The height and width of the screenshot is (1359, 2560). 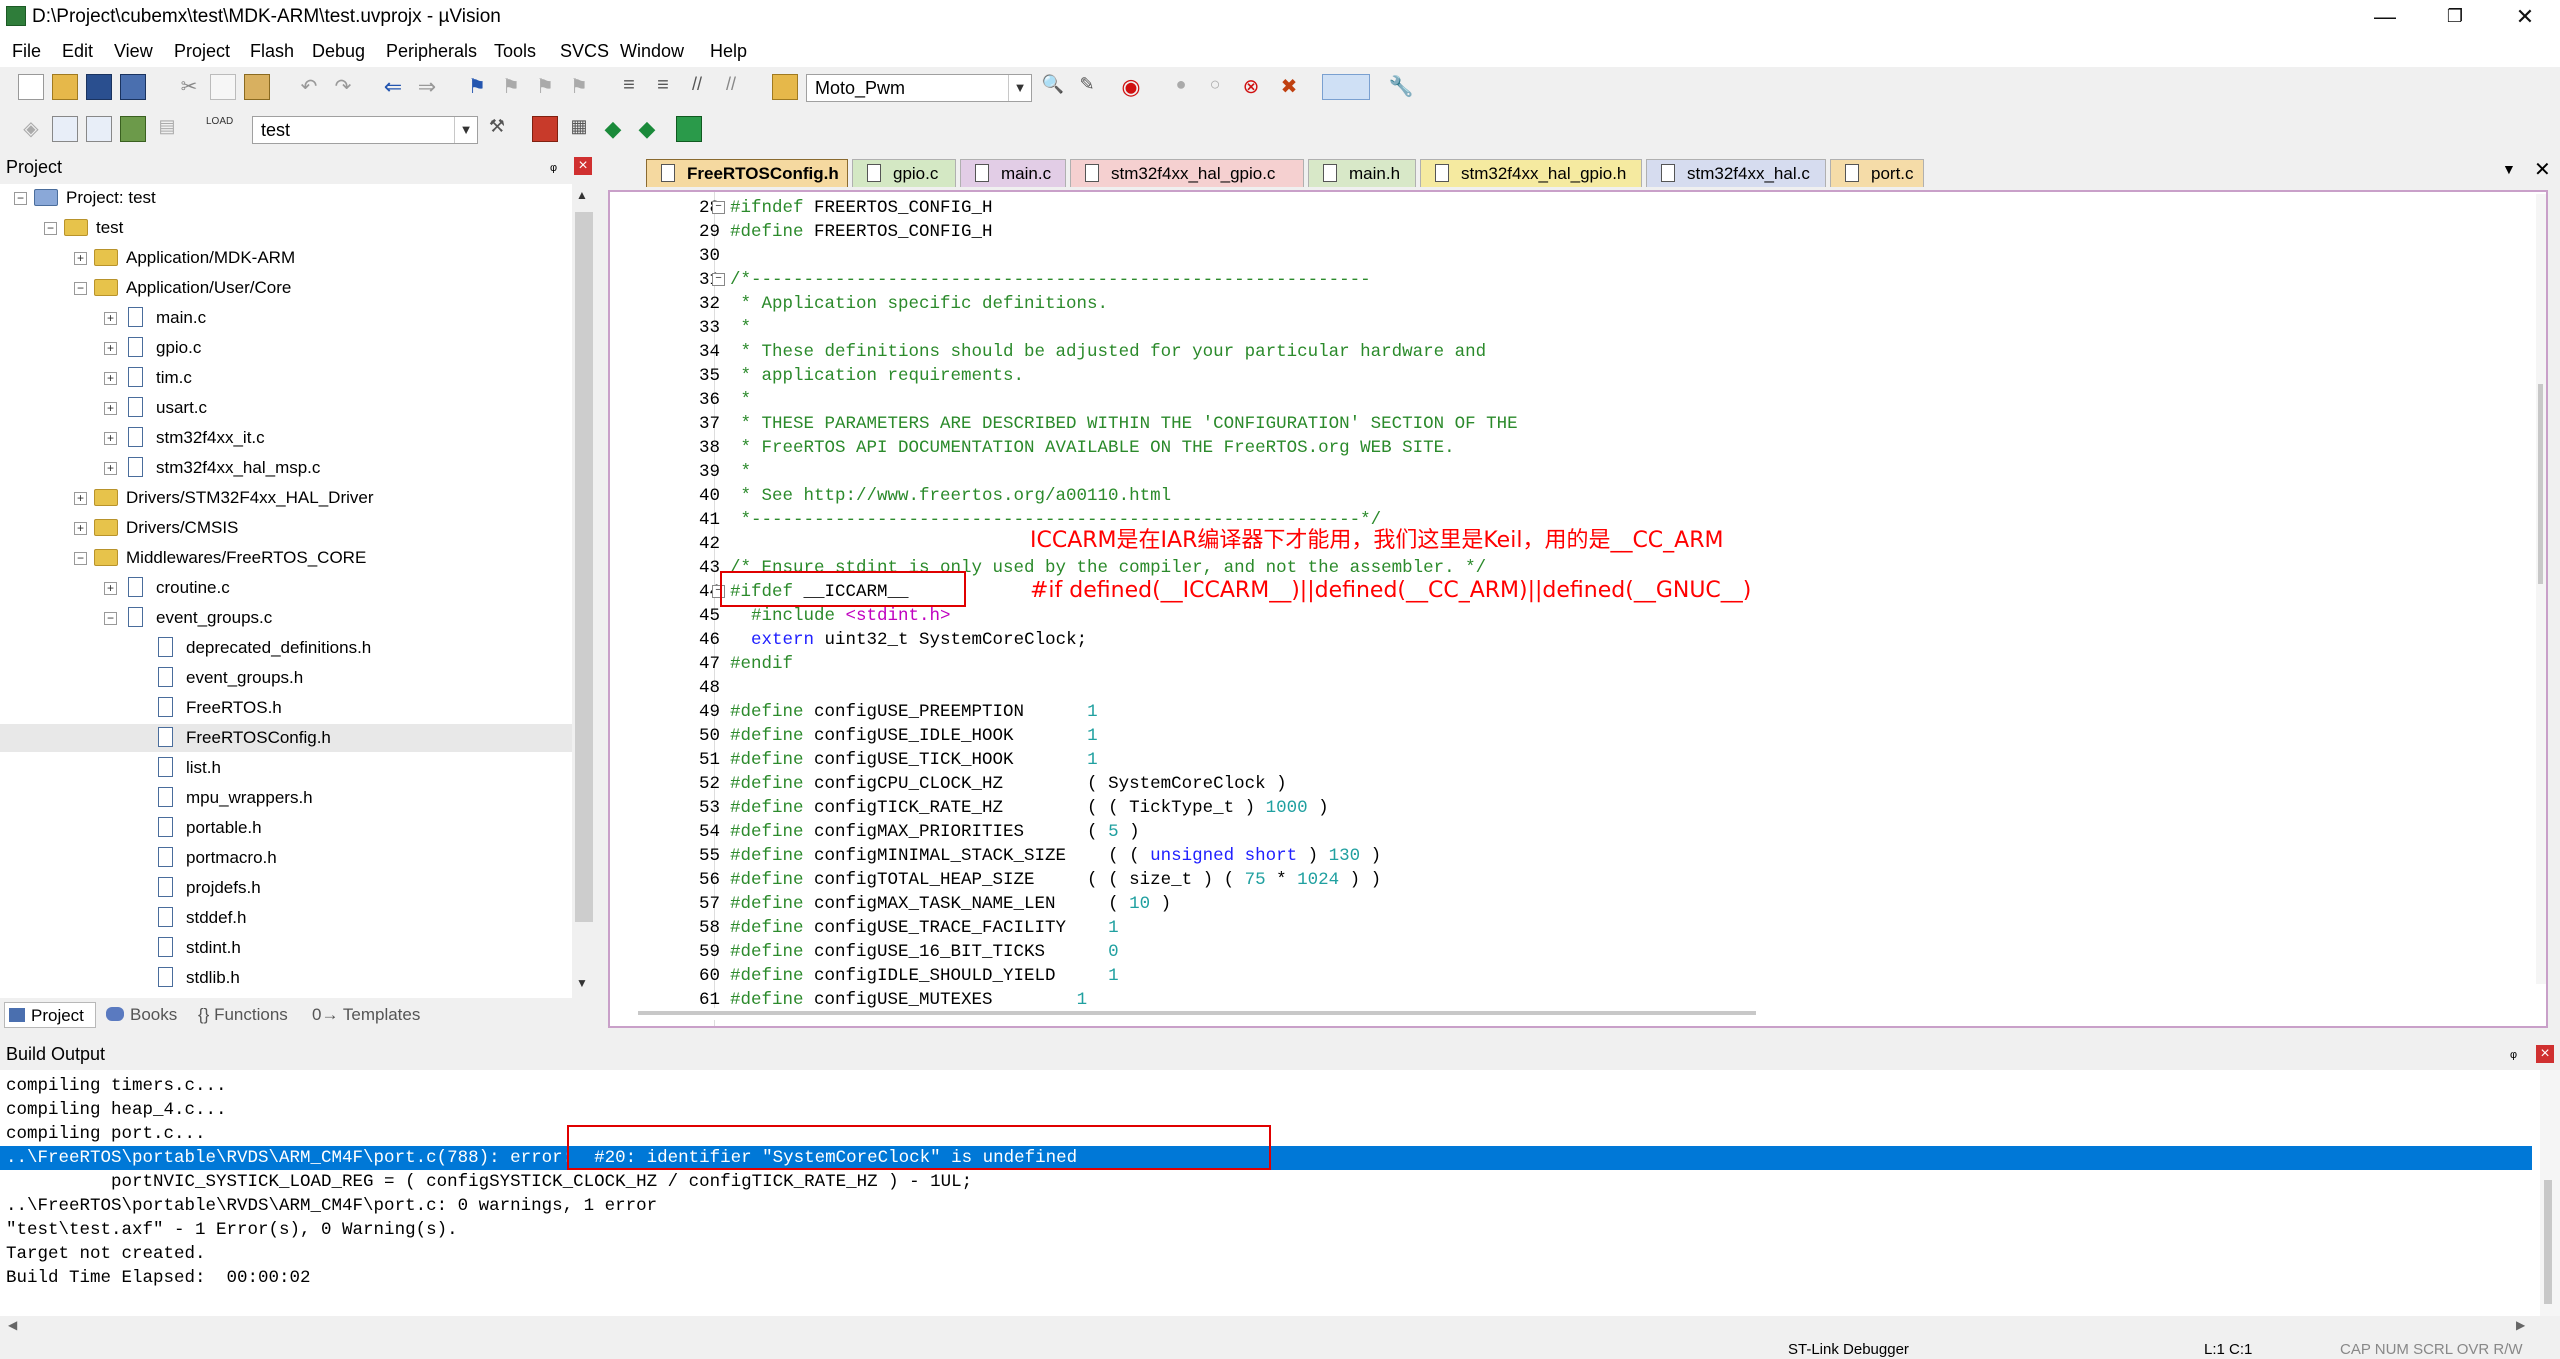 I want to click on batch-build-icon, so click(x=133, y=129).